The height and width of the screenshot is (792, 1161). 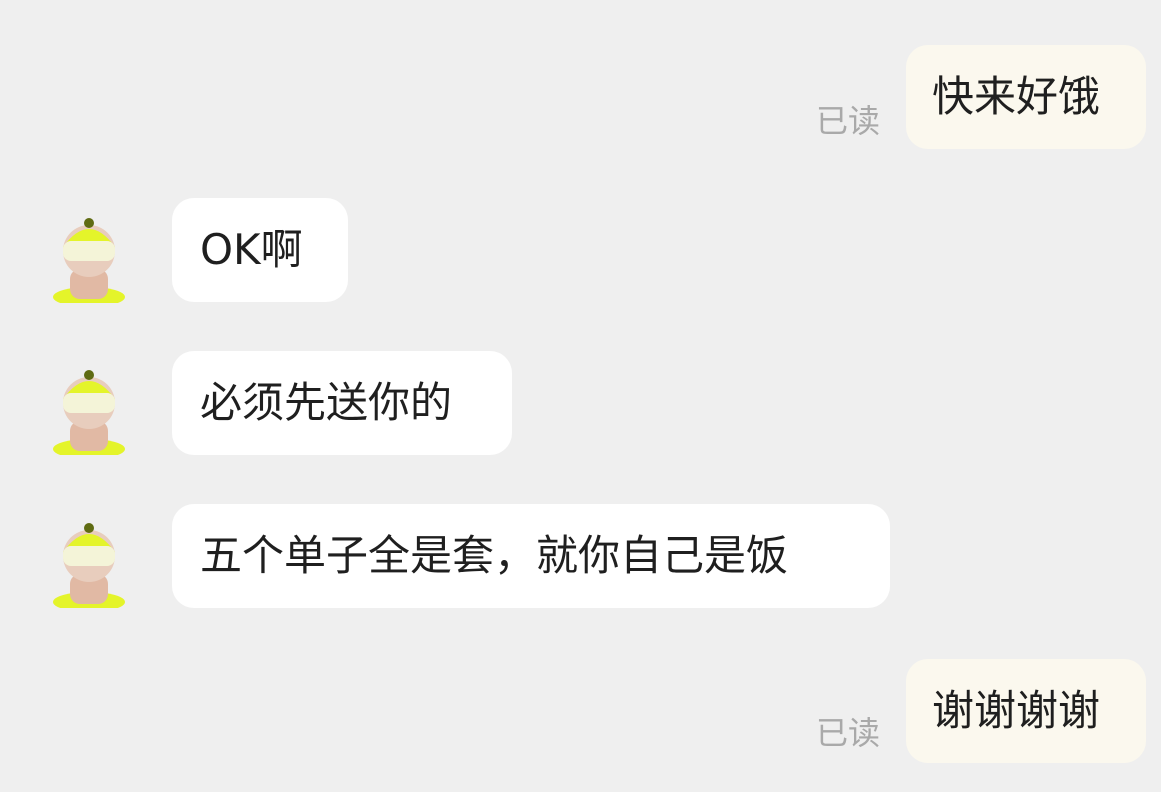 What do you see at coordinates (494, 555) in the screenshot?
I see `message-text: 五个单子全是套，就你自己是饭` at bounding box center [494, 555].